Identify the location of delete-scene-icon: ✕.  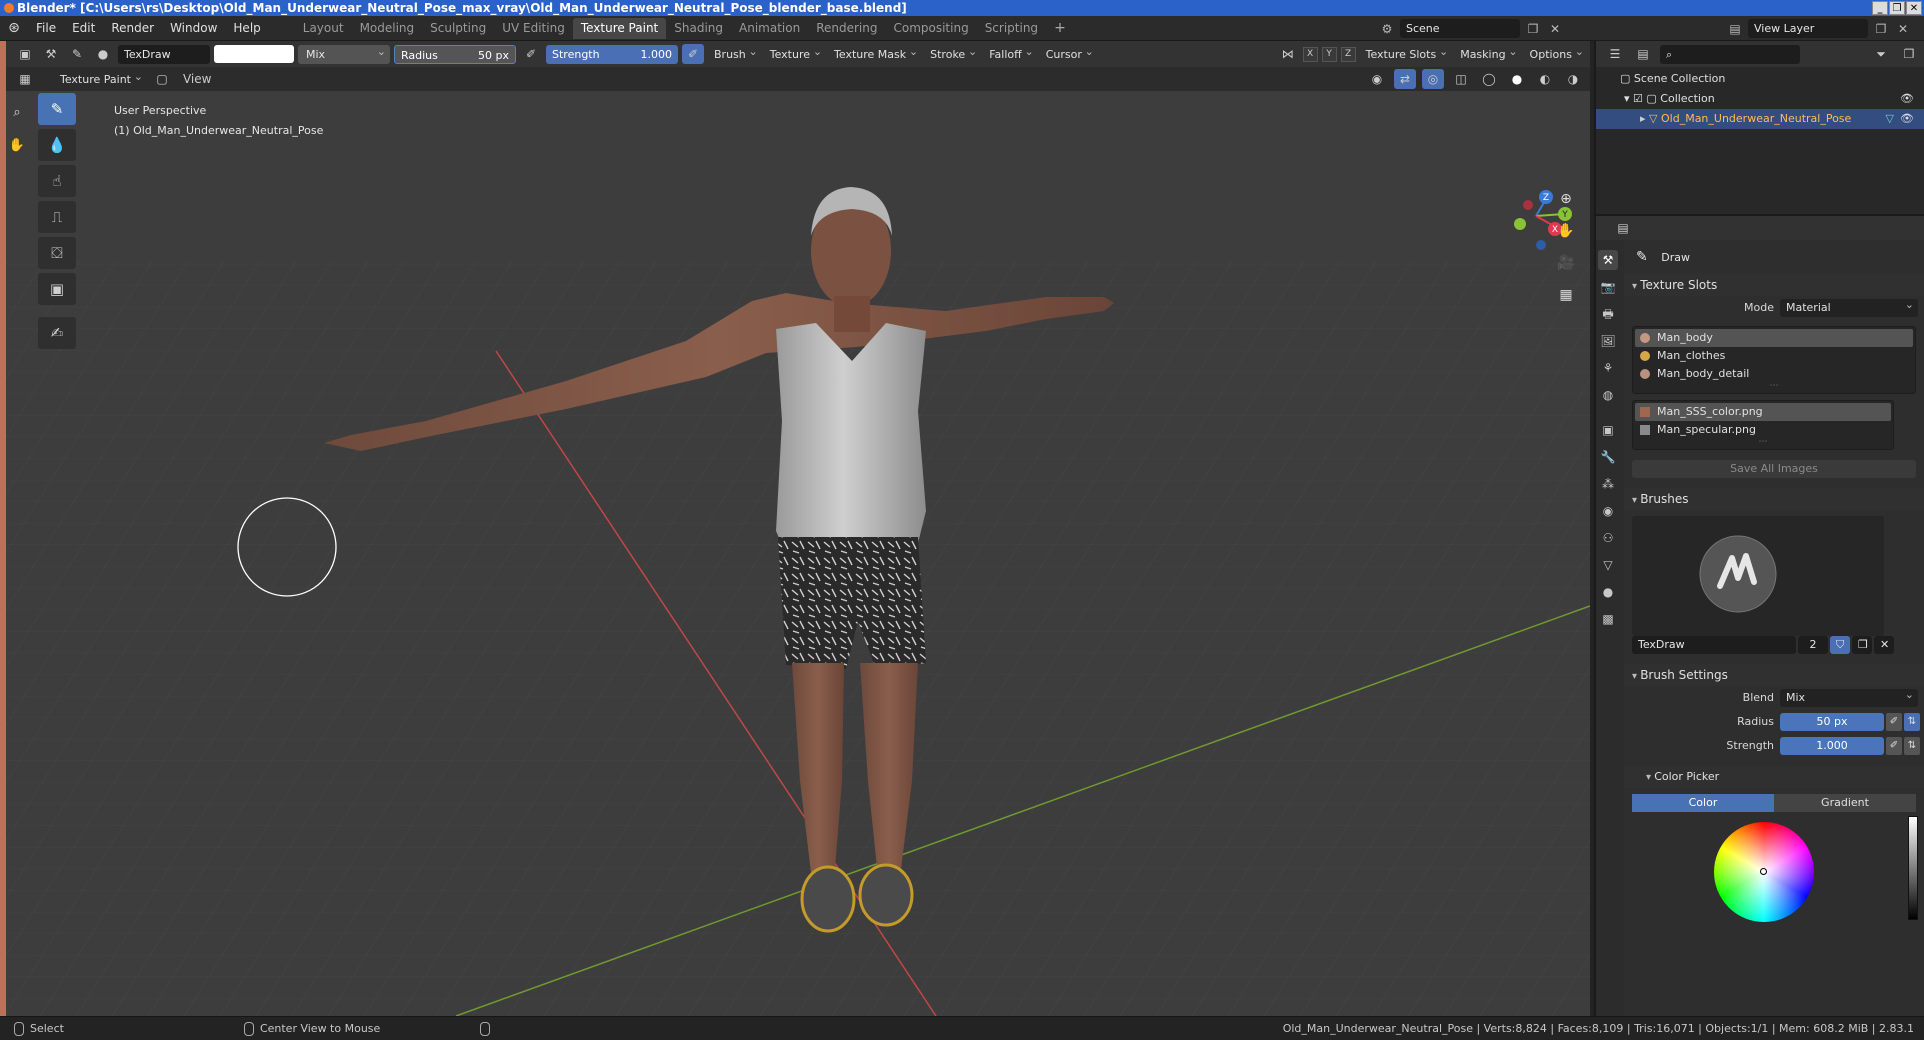
(1555, 29).